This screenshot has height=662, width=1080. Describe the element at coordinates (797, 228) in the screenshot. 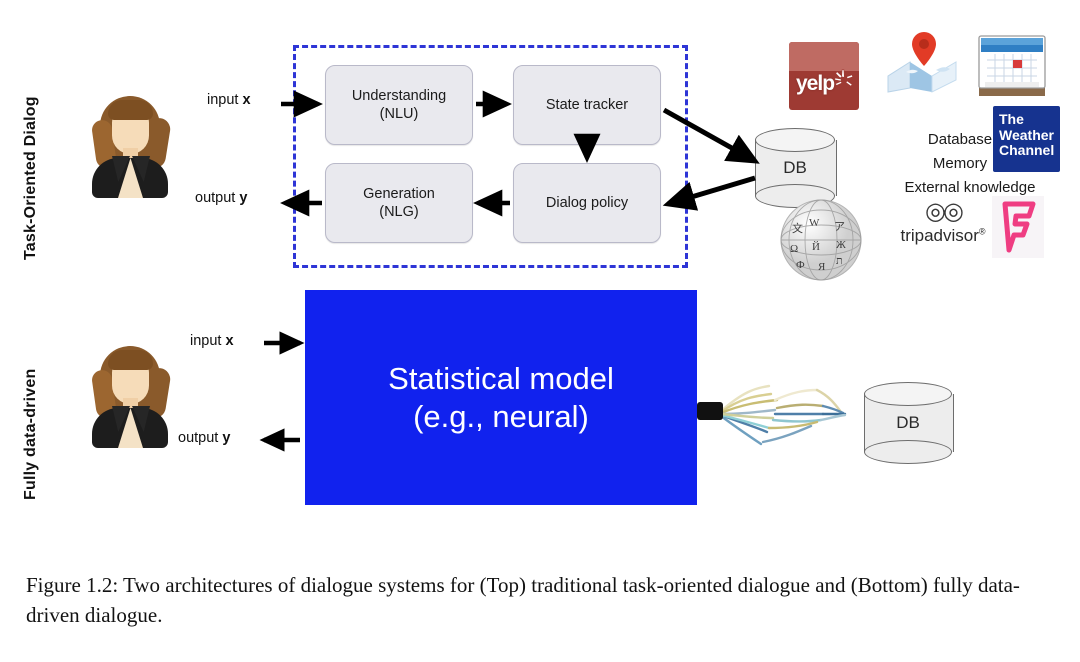

I see `svg-text: 文` at that location.